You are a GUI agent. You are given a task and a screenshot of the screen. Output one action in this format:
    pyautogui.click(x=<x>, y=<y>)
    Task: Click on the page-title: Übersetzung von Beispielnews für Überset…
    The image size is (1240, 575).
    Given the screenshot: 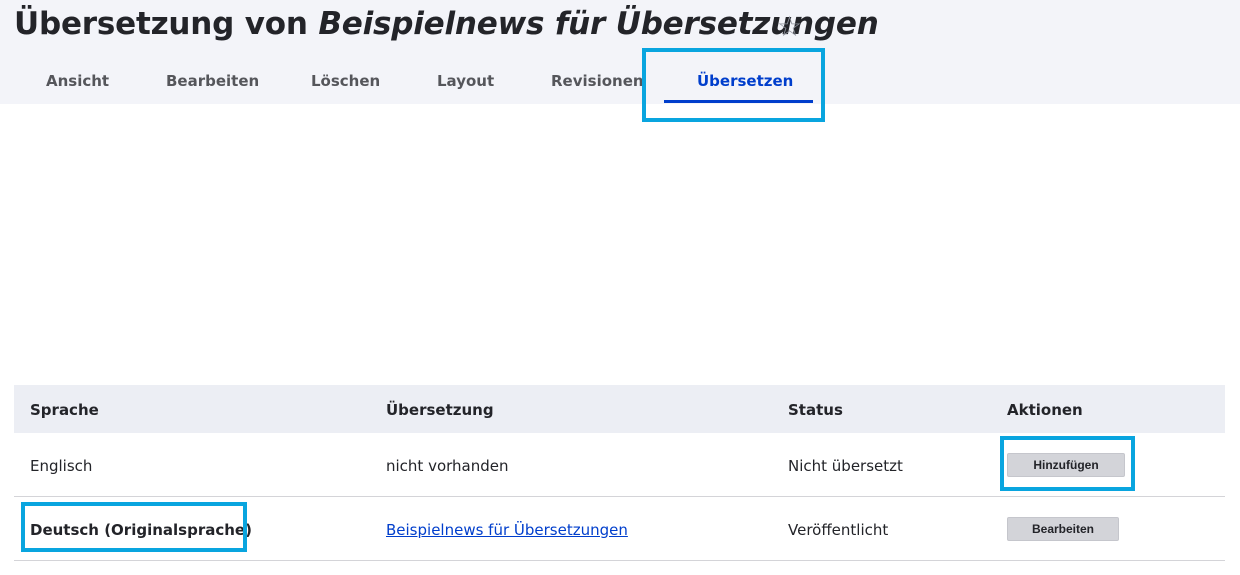 What is the action you would take?
    pyautogui.click(x=446, y=24)
    